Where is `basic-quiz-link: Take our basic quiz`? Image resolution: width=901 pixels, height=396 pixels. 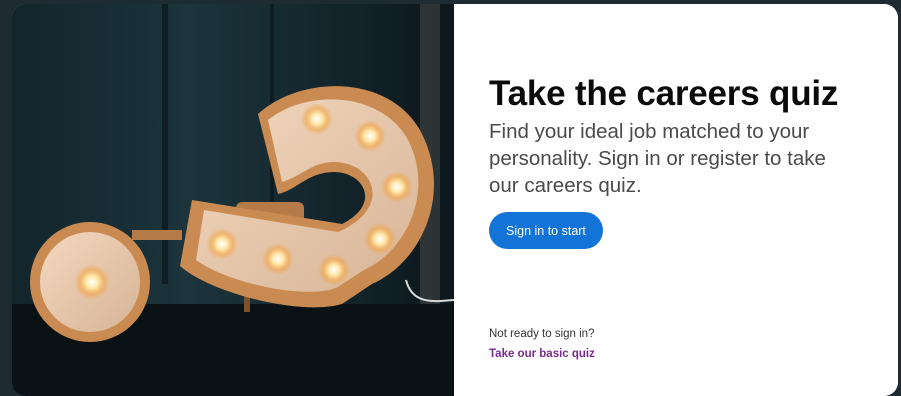 basic-quiz-link: Take our basic quiz is located at coordinates (542, 354).